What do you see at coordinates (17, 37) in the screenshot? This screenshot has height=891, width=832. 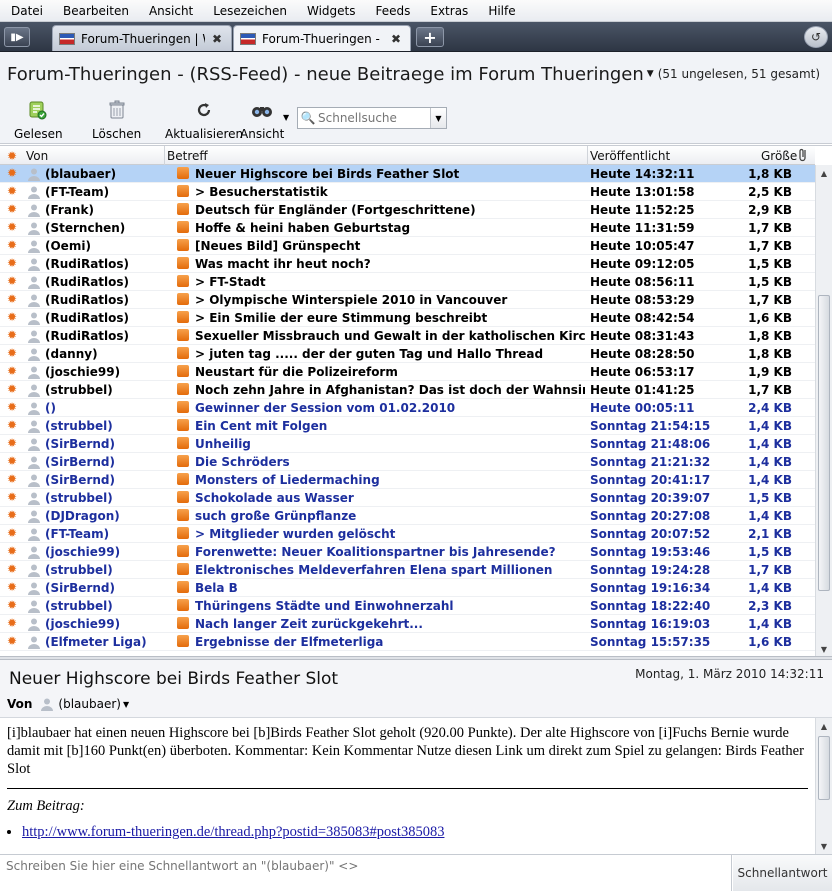 I see `panel-toggle-button: ▮▶` at bounding box center [17, 37].